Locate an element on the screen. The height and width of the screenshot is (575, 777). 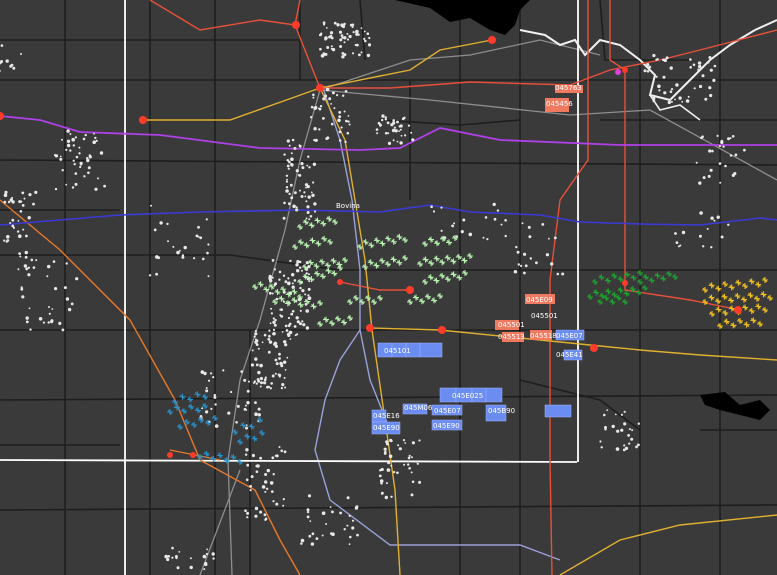
pipeline-node-magenta is located at coordinates (618, 72).